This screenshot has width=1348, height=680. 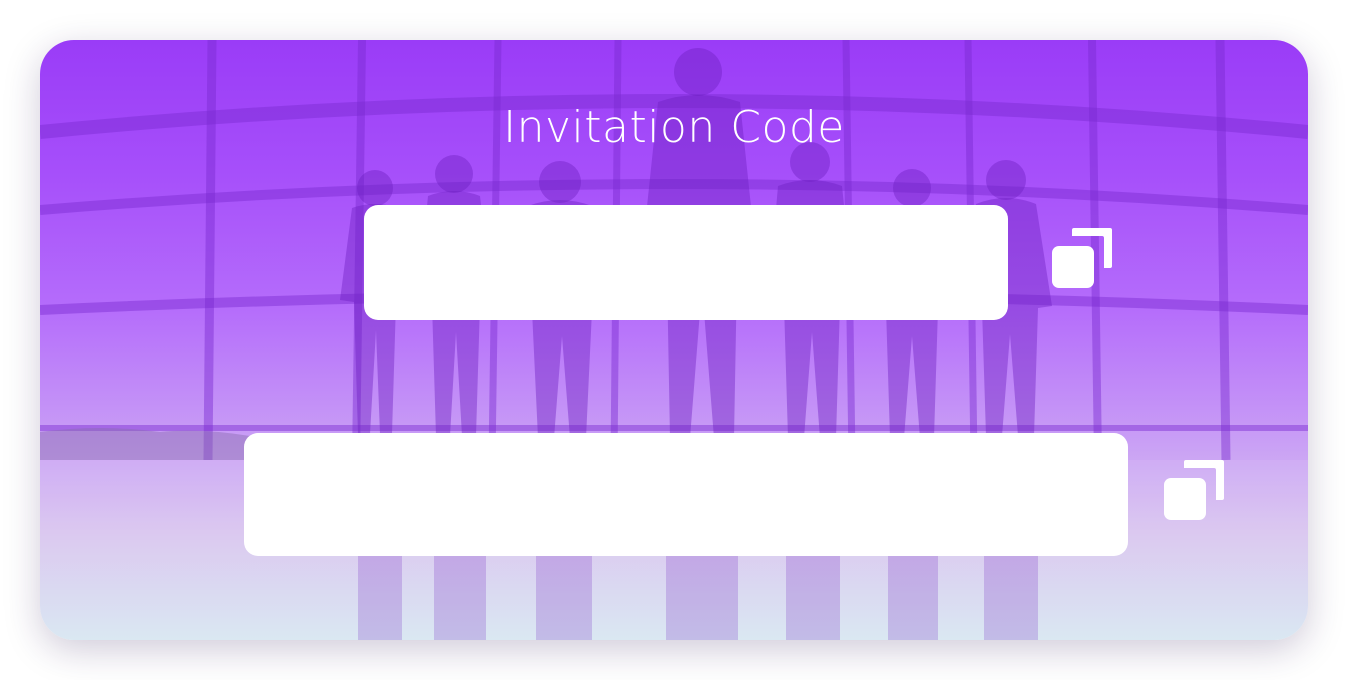 I want to click on page-title: Invitation Code, so click(x=674, y=127).